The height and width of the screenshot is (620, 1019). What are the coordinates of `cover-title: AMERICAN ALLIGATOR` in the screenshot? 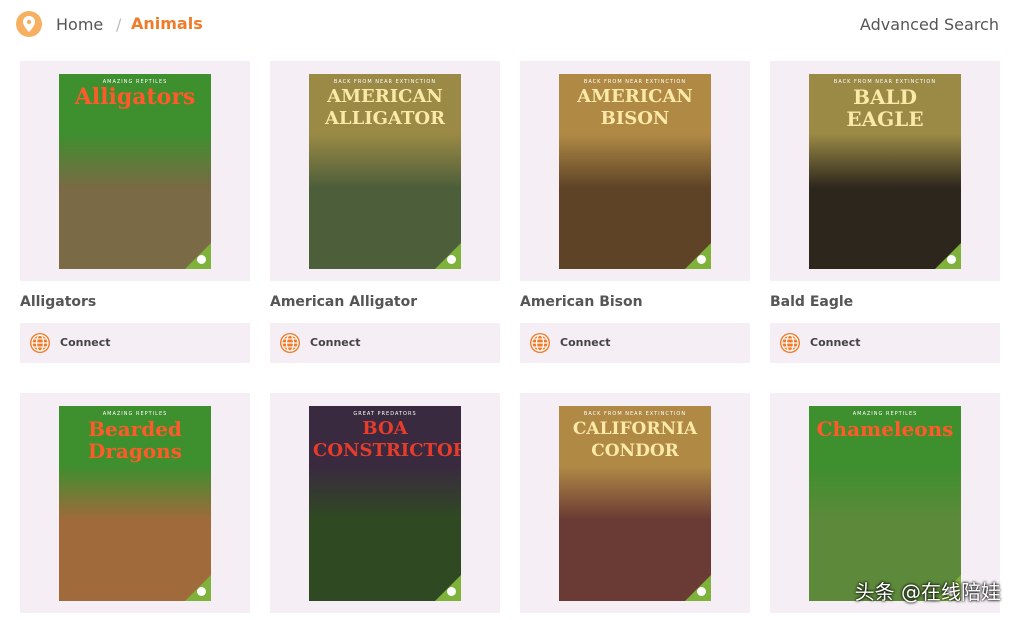 It's located at (385, 107).